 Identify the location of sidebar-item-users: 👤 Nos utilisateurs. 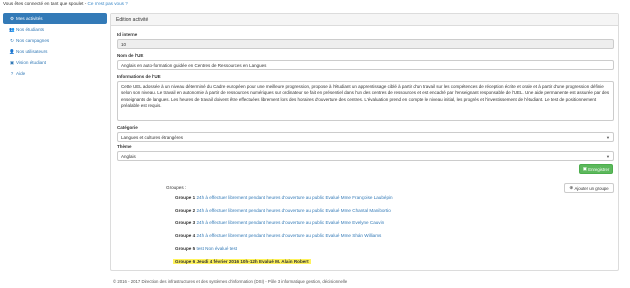
(55, 51).